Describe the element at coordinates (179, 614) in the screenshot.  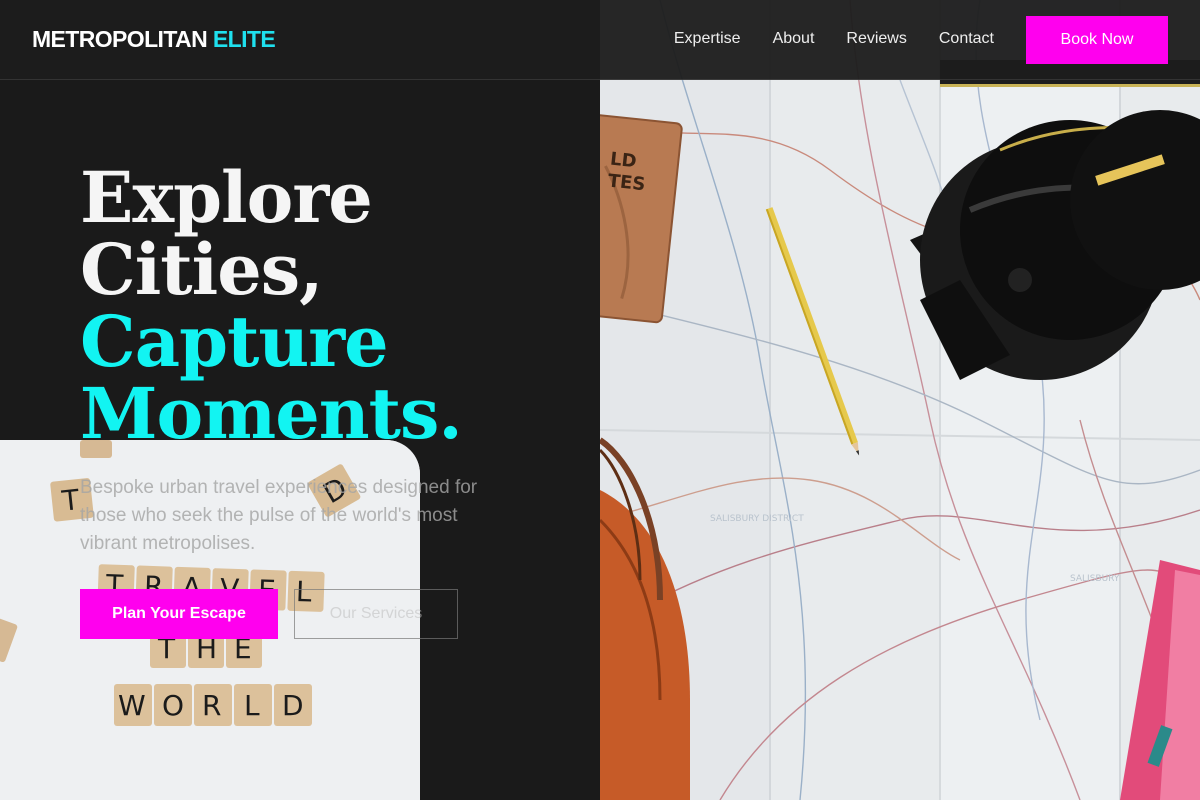
I see `plan-your-escape-button: Plan Your Escape` at that location.